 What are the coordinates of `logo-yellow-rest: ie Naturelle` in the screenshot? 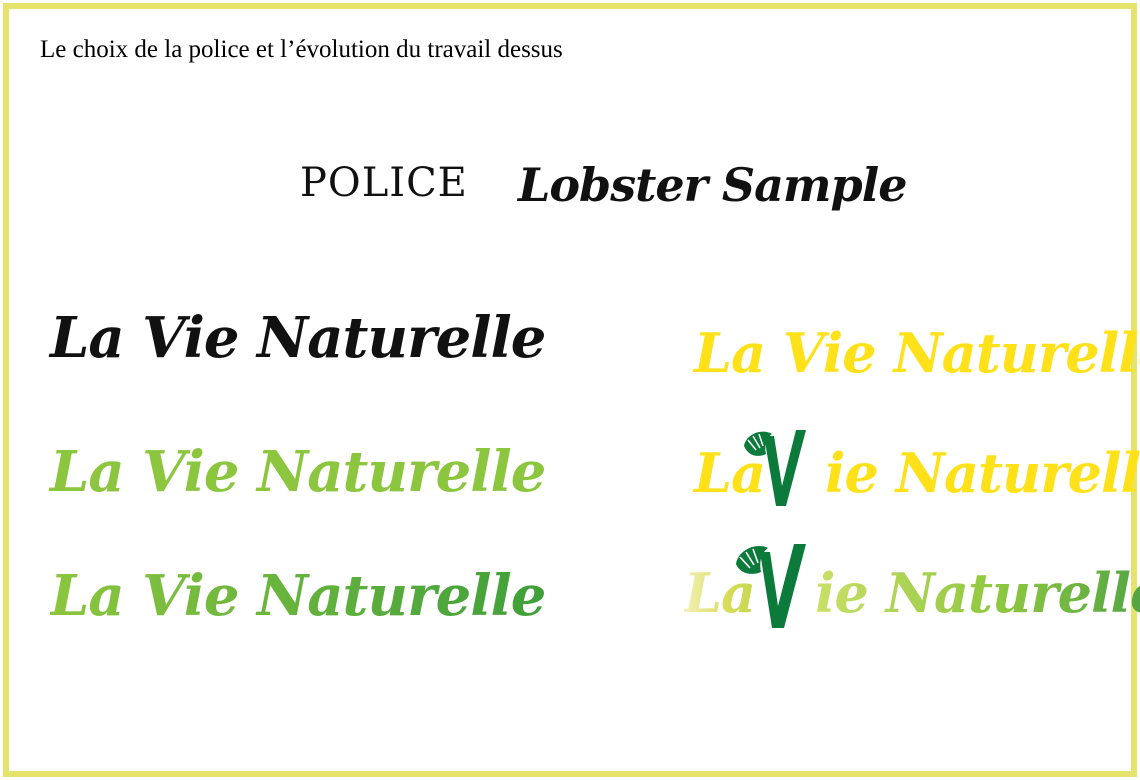 It's located at (982, 473).